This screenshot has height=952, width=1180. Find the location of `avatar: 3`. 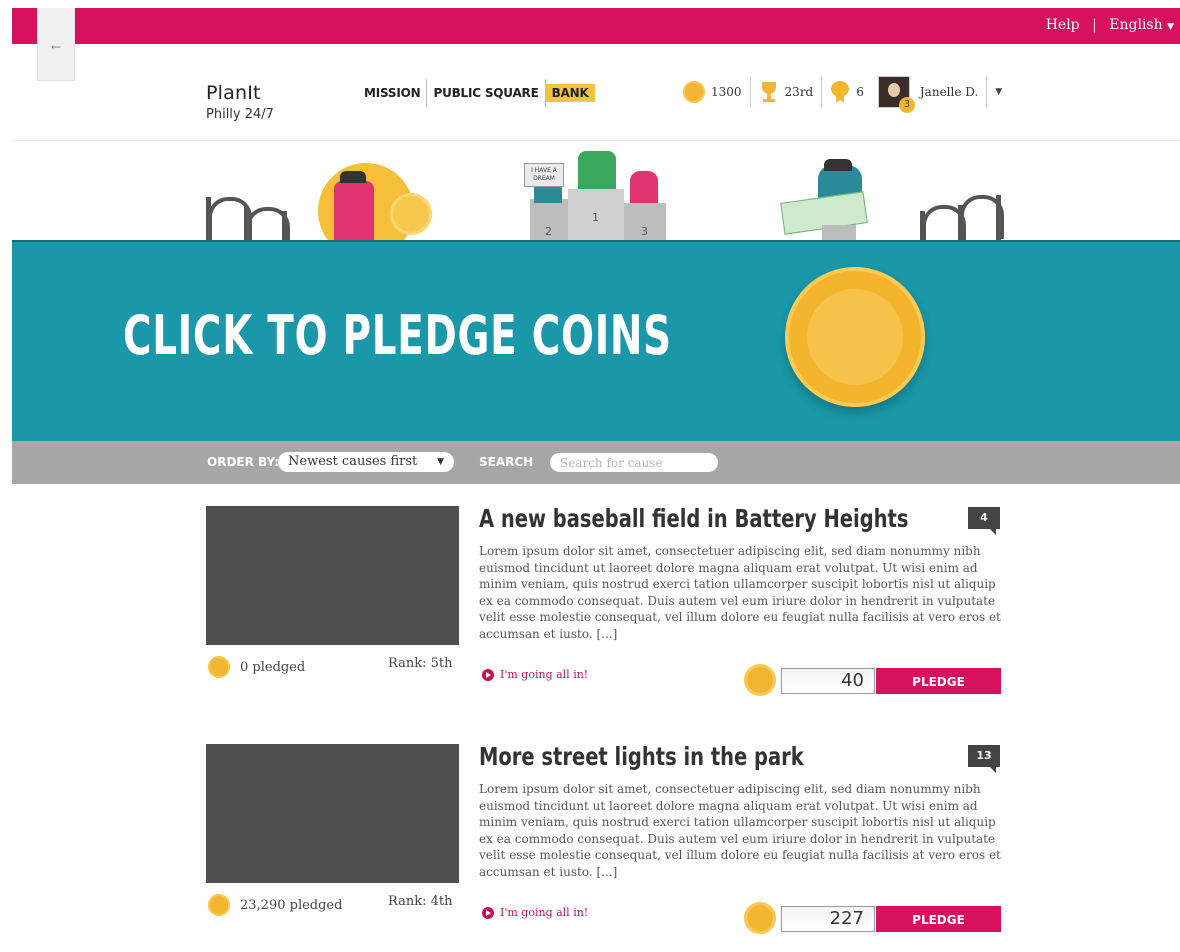

avatar: 3 is located at coordinates (896, 94).